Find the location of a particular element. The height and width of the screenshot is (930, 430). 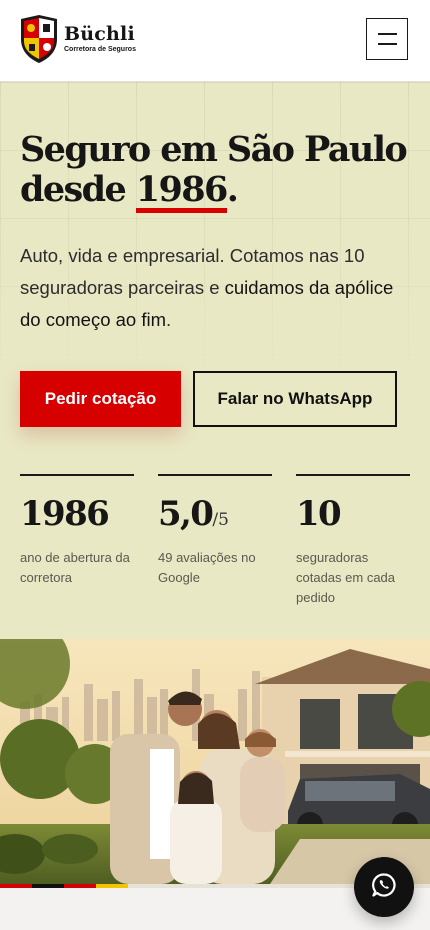

whatsapp-icon is located at coordinates (384, 887).